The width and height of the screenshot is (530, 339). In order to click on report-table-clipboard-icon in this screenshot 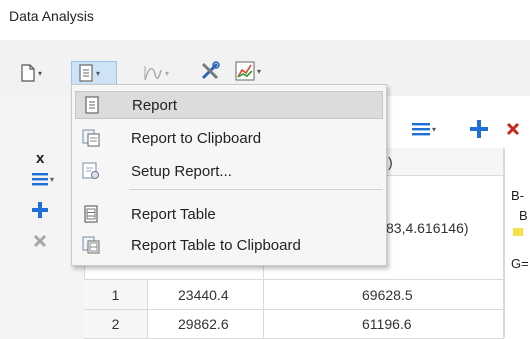, I will do `click(91, 245)`.